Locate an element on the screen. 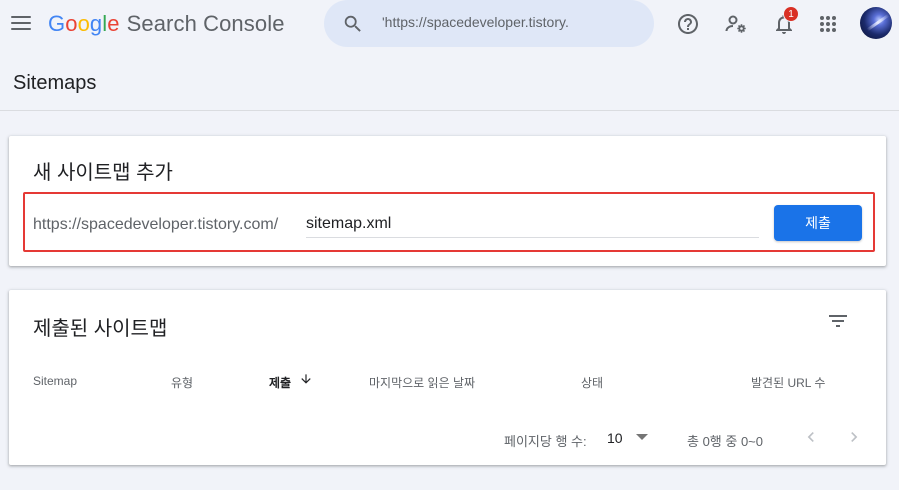 The height and width of the screenshot is (490, 899). help-icon is located at coordinates (688, 24).